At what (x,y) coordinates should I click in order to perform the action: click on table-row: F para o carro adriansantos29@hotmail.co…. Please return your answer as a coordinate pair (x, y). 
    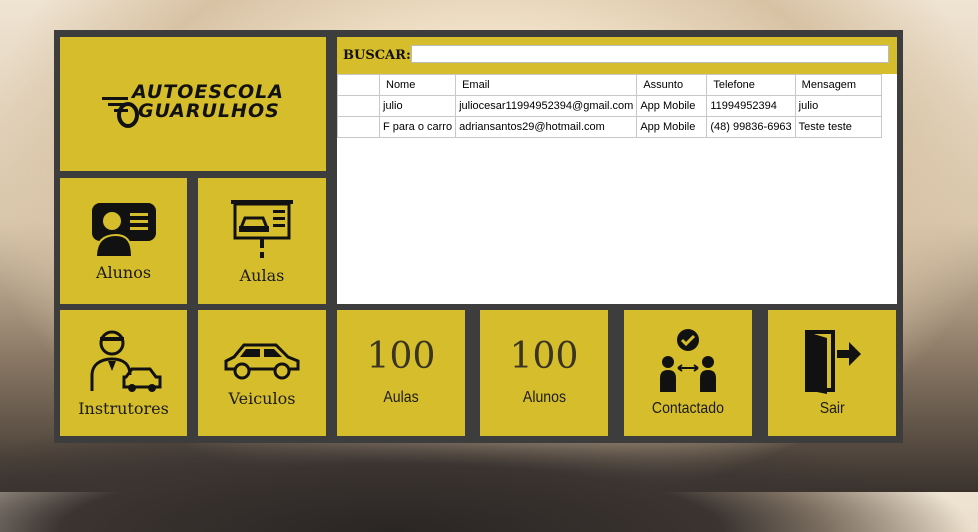
    Looking at the image, I should click on (609, 127).